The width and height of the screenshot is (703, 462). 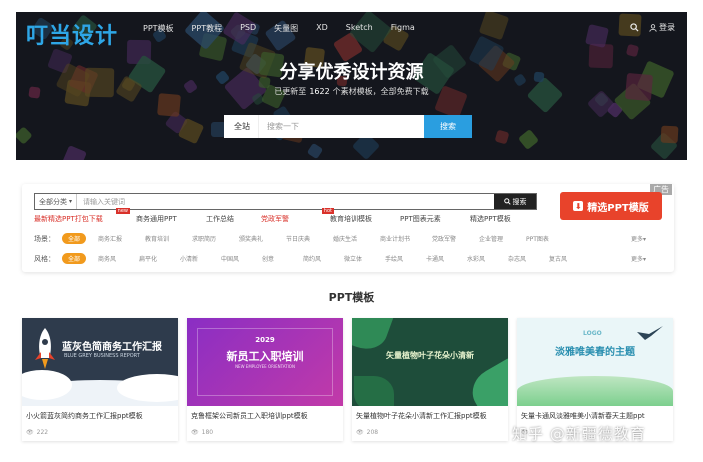 What do you see at coordinates (207, 28) in the screenshot?
I see `nav-item-ppt-tutorials: PPT教程` at bounding box center [207, 28].